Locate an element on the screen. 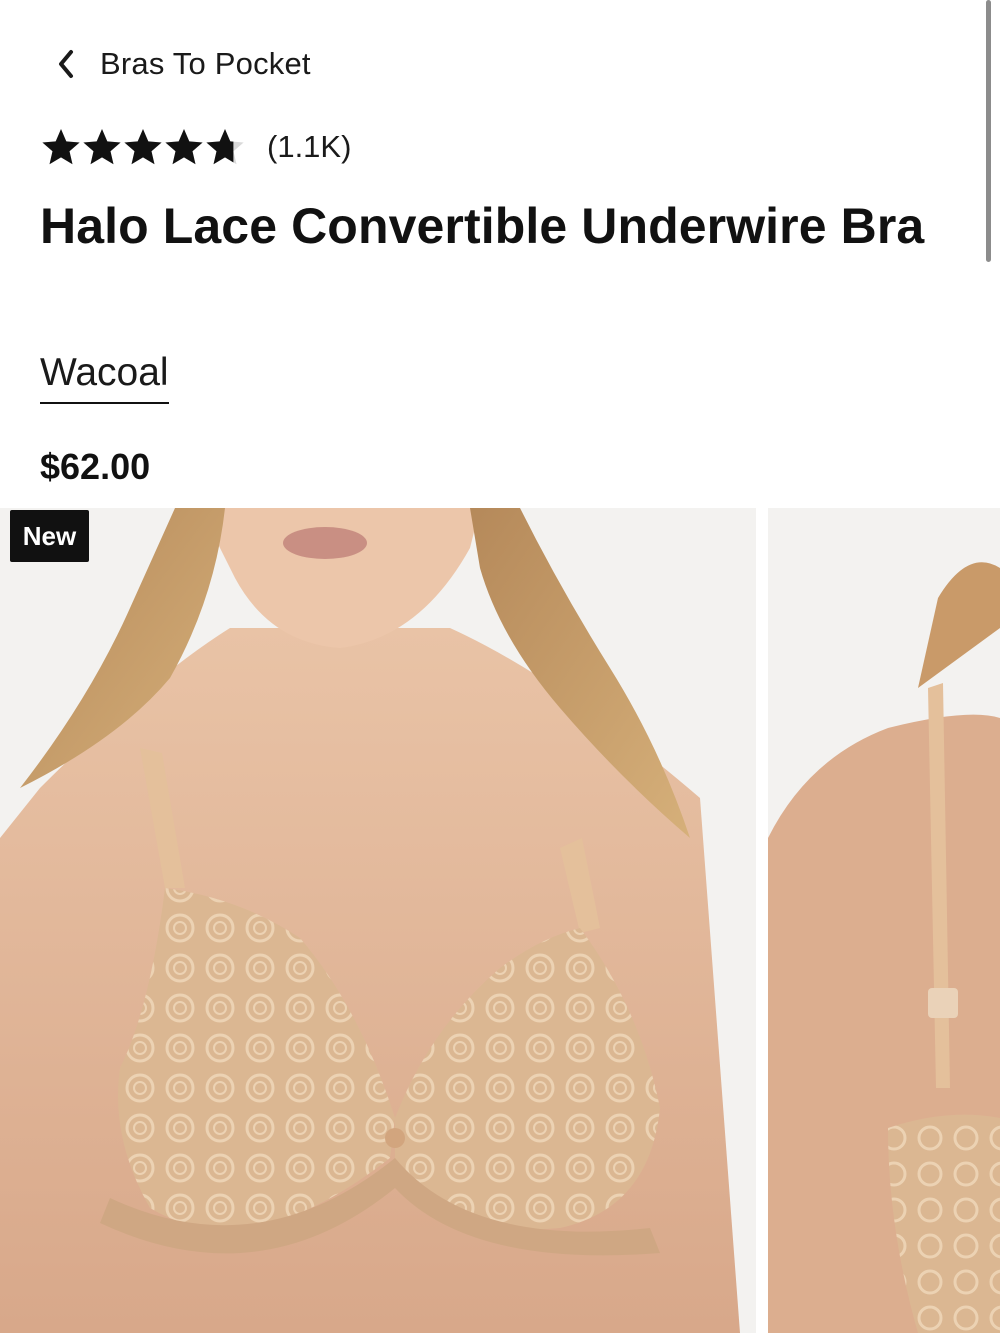 This screenshot has width=1000, height=1333. rating-summary: (1.1K) is located at coordinates (195, 147).